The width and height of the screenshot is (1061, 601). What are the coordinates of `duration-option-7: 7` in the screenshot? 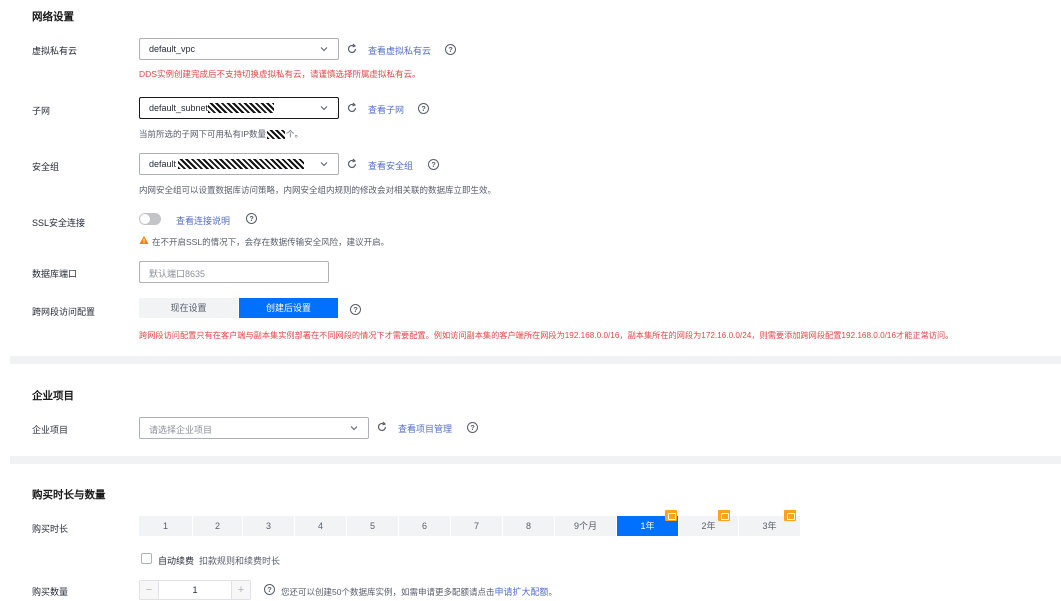 It's located at (477, 526).